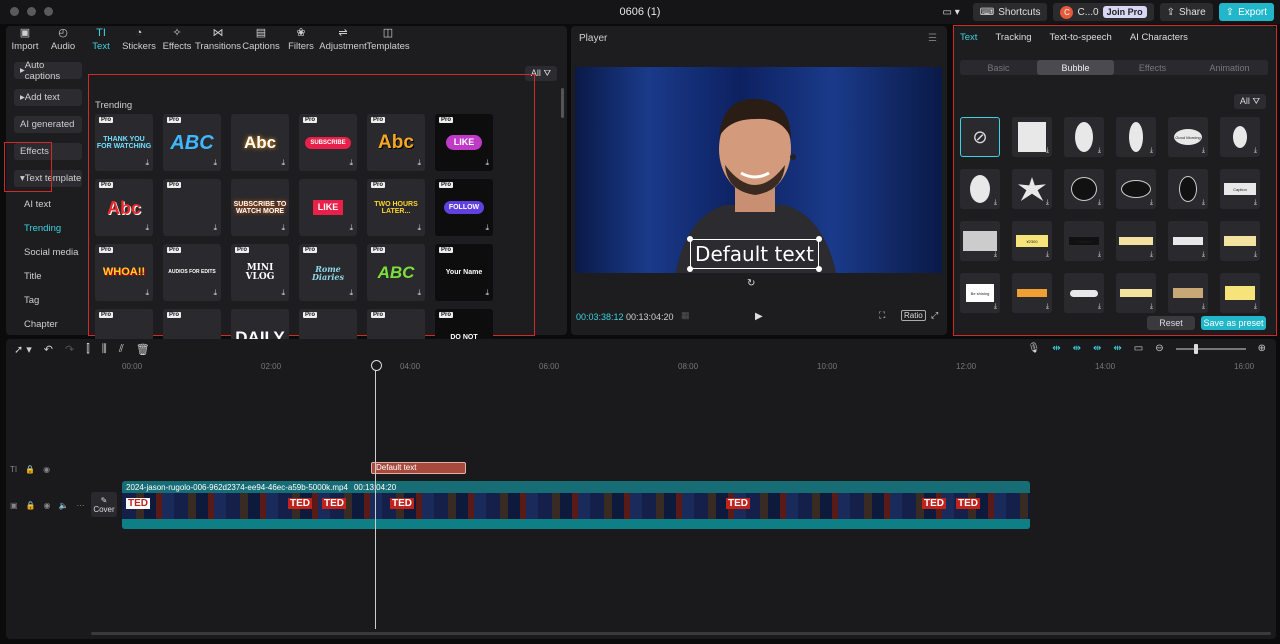 The height and width of the screenshot is (644, 1280). Describe the element at coordinates (192, 207) in the screenshot. I see `template-tile: Pro ⤓` at that location.